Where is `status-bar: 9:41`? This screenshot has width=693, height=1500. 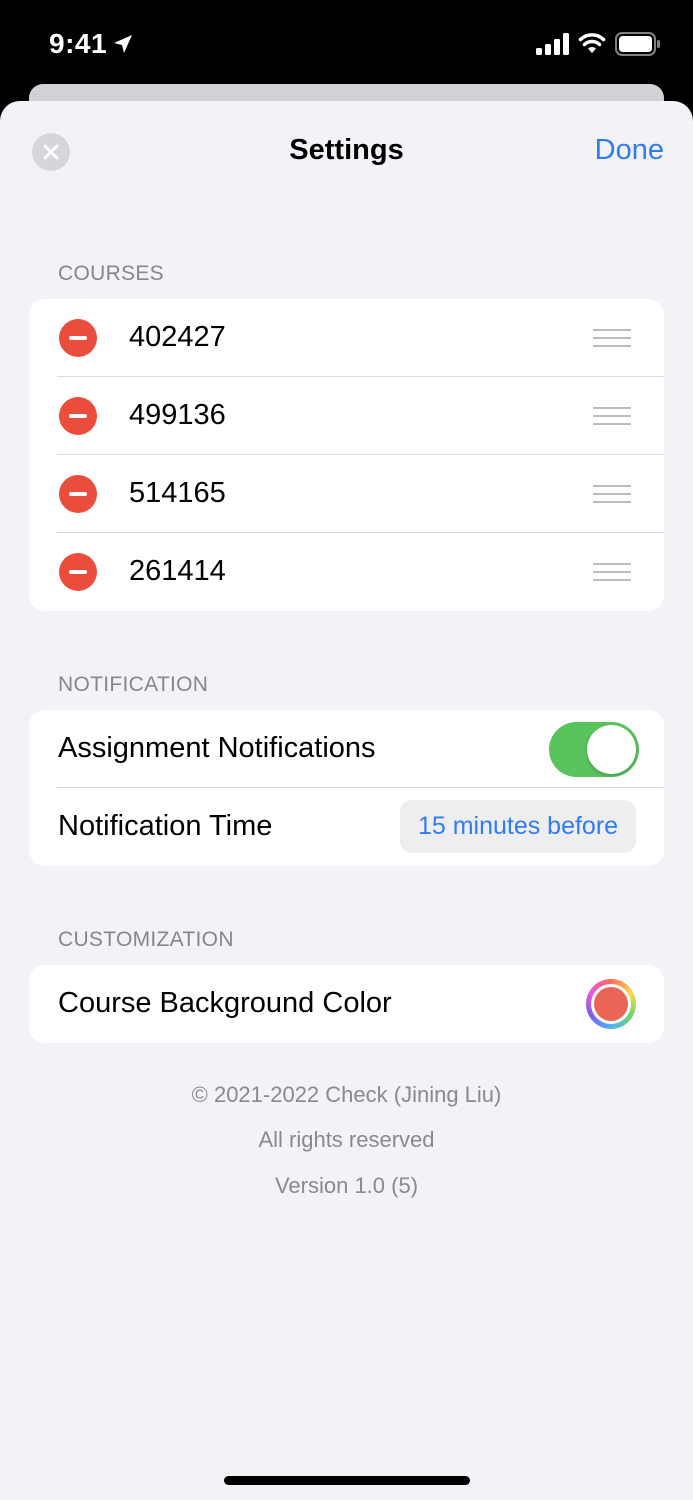 status-bar: 9:41 is located at coordinates (346, 42).